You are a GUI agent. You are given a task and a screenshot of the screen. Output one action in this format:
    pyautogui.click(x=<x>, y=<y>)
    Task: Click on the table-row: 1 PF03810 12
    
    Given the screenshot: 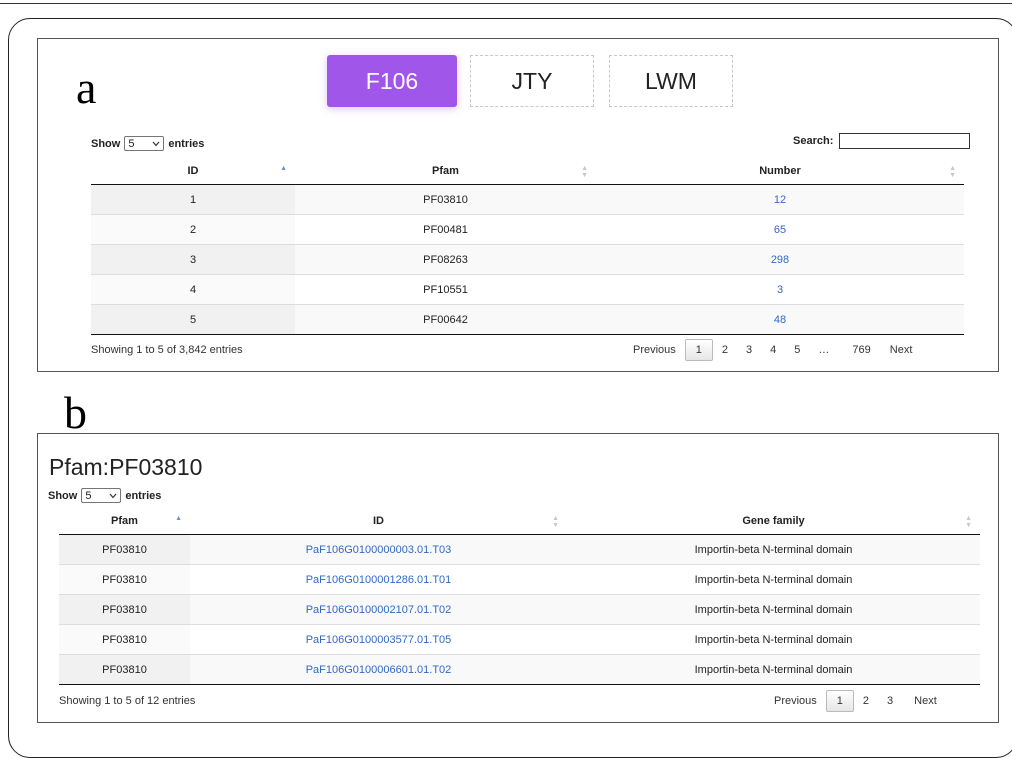 What is the action you would take?
    pyautogui.click(x=527, y=199)
    